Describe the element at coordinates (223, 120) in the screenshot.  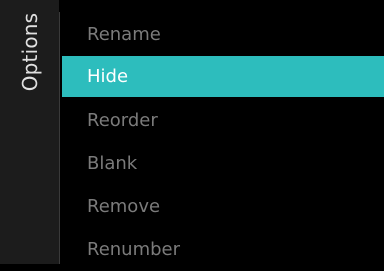
I see `menu-item-reorder: Reorder` at that location.